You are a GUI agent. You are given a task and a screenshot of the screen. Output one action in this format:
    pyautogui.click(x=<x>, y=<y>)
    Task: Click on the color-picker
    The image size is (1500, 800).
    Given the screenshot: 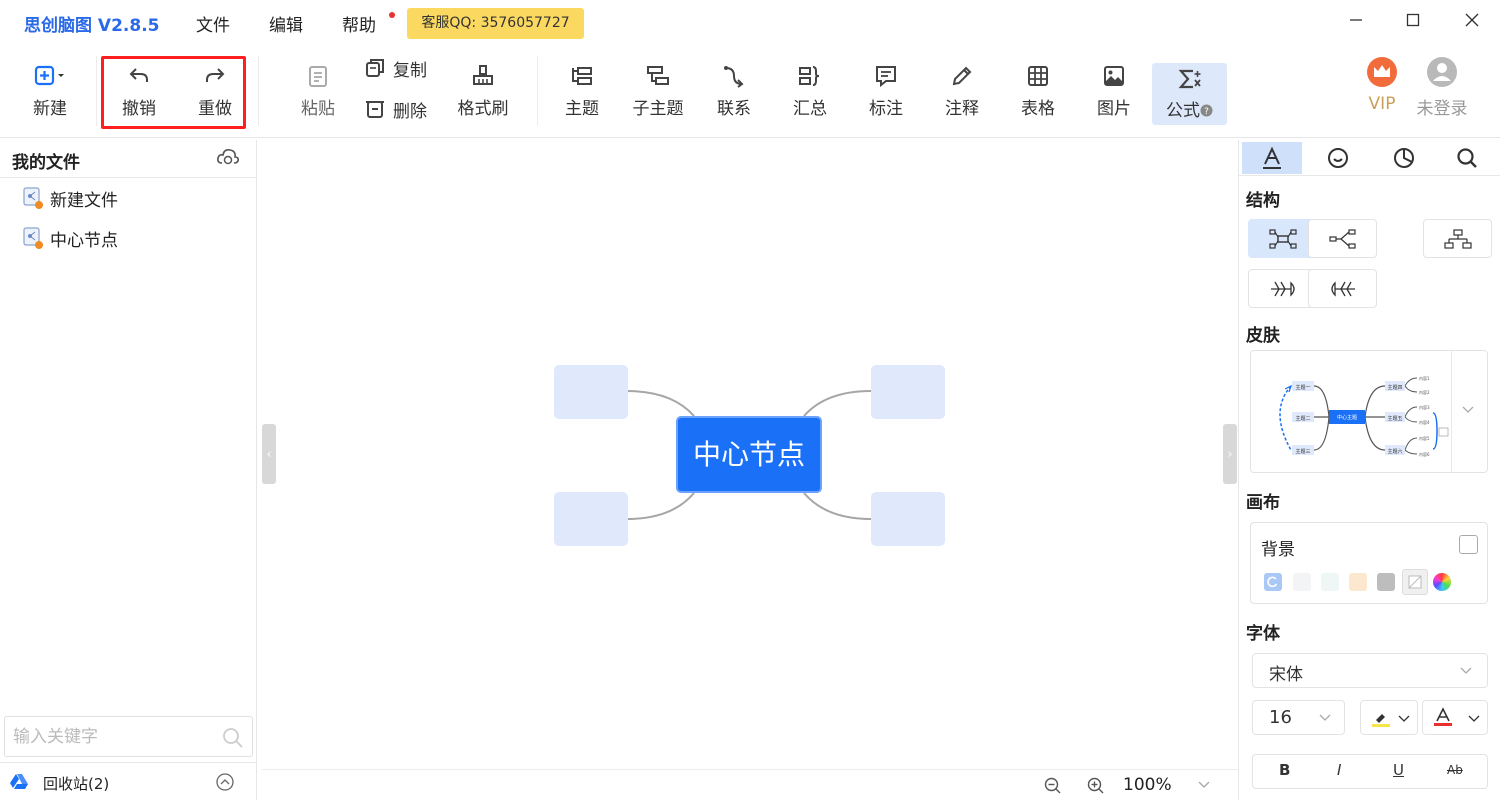 What is the action you would take?
    pyautogui.click(x=1442, y=582)
    